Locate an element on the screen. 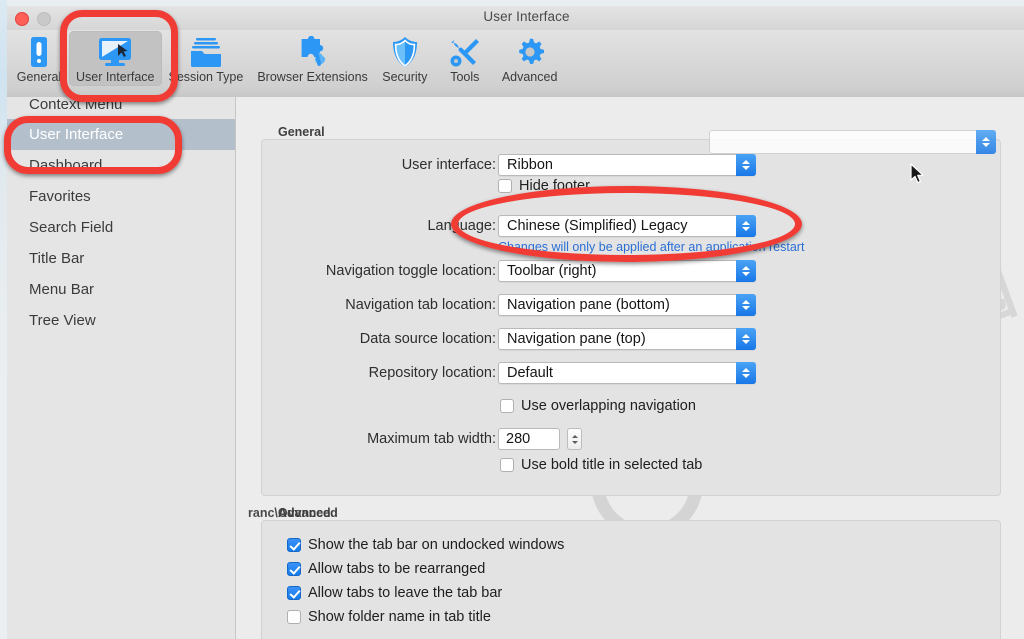 The width and height of the screenshot is (1024, 639). show-folder-name-label: Show folder name in tab title is located at coordinates (399, 617).